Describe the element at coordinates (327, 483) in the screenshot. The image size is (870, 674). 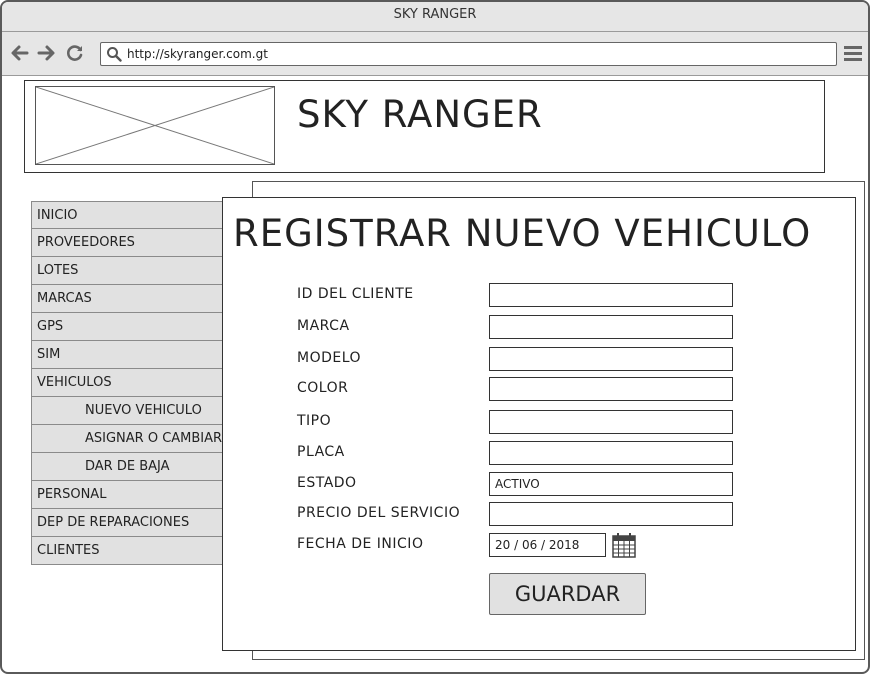
I see `status-label: ESTADO` at that location.